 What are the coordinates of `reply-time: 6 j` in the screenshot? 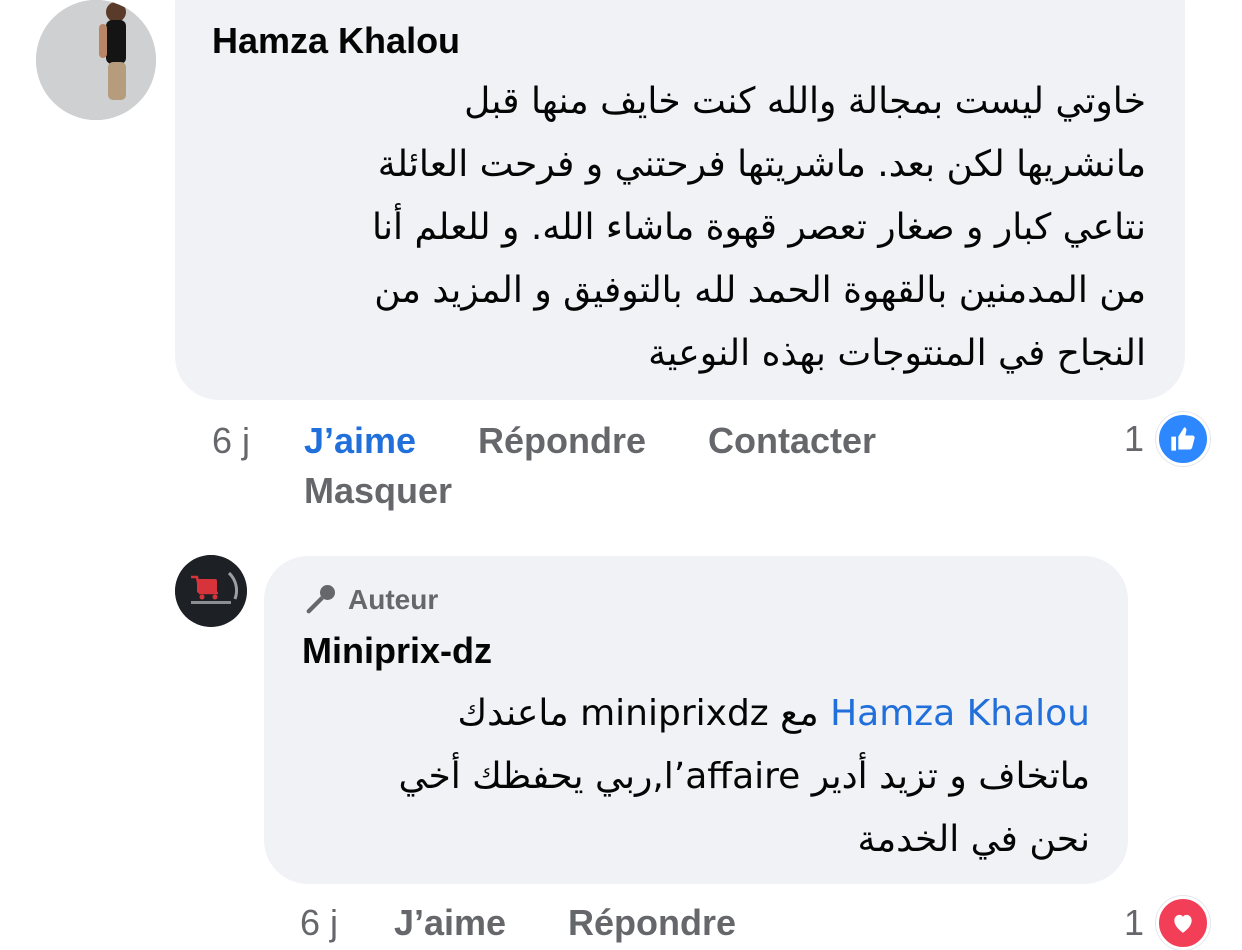 It's located at (319, 923).